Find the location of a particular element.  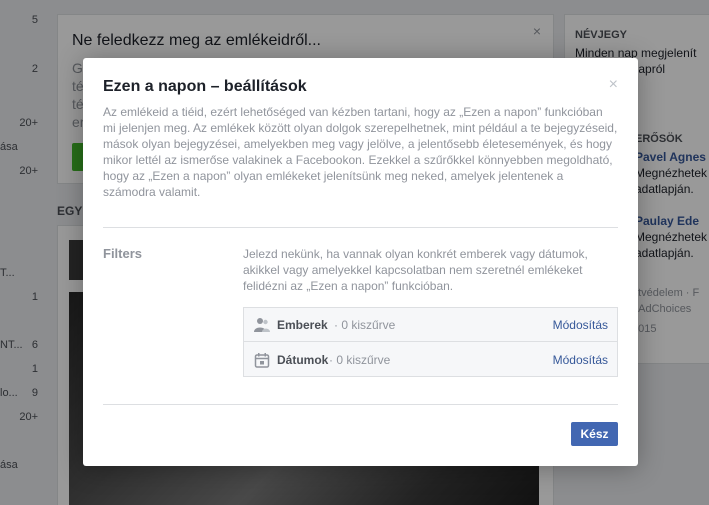

filter-row-people: Emberek · 0 kiszűrve Módosítás is located at coordinates (430, 325).